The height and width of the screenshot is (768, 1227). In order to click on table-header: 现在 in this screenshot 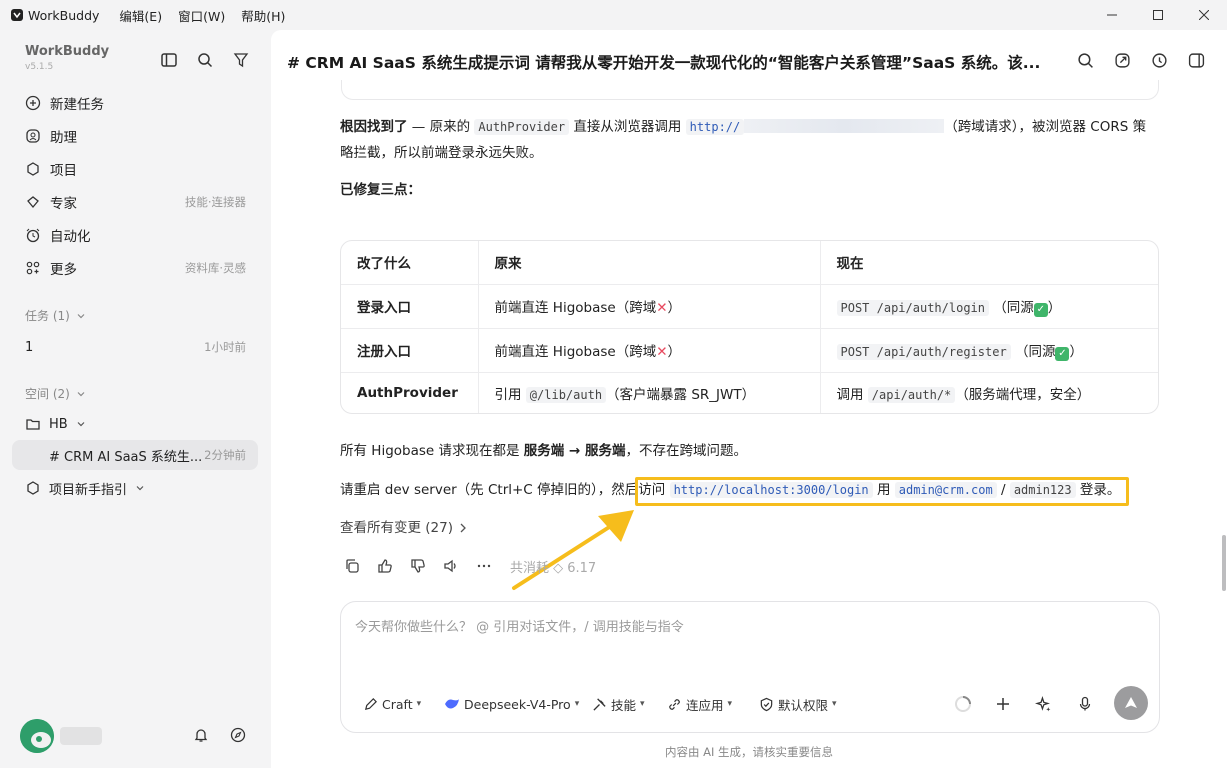, I will do `click(989, 263)`.